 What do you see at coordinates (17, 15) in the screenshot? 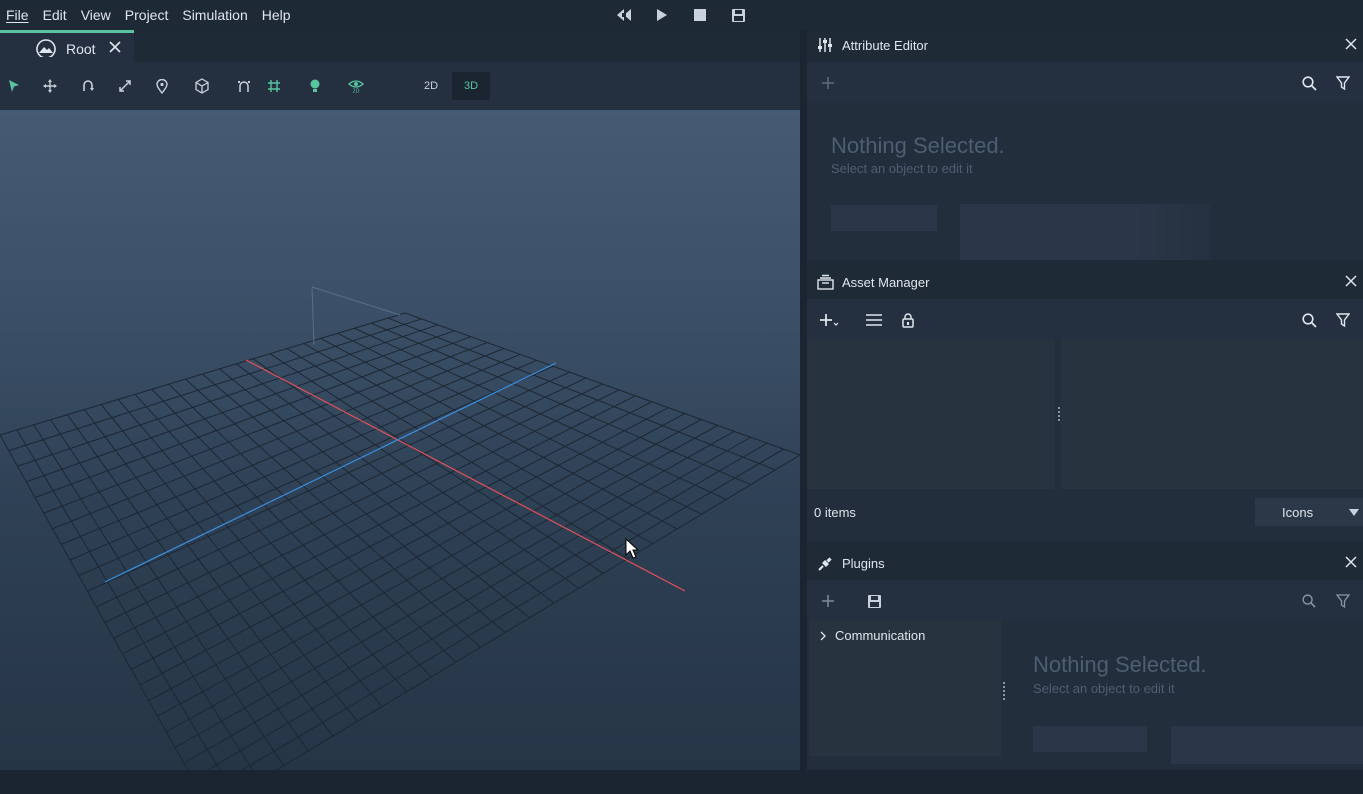
I see `menu-file: File` at bounding box center [17, 15].